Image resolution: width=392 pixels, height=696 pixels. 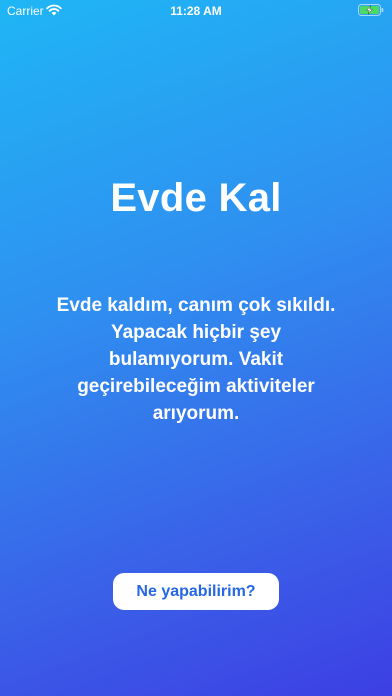 I want to click on status-time: 11:28 AM, so click(x=196, y=11).